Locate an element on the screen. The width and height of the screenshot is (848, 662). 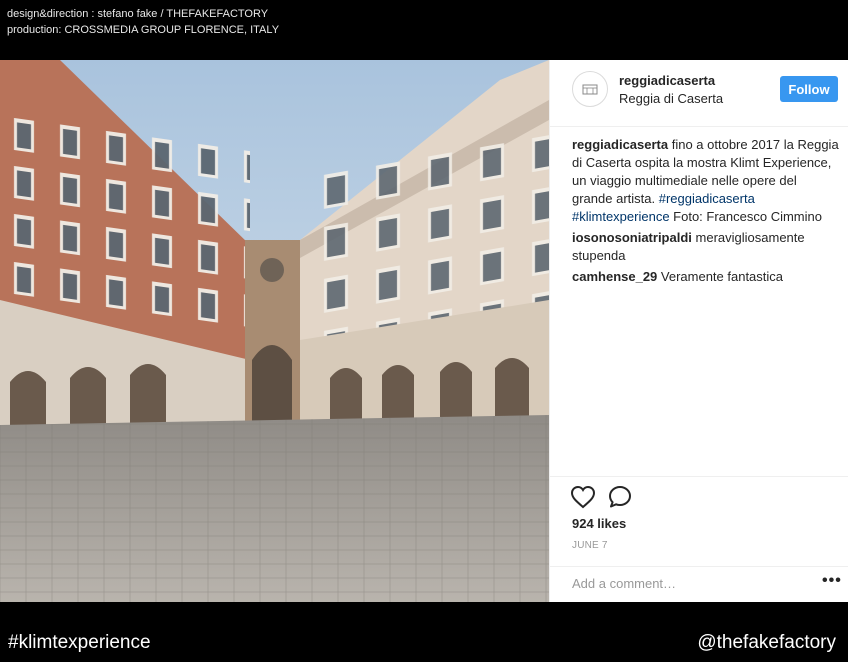
actions-divider is located at coordinates (699, 476).